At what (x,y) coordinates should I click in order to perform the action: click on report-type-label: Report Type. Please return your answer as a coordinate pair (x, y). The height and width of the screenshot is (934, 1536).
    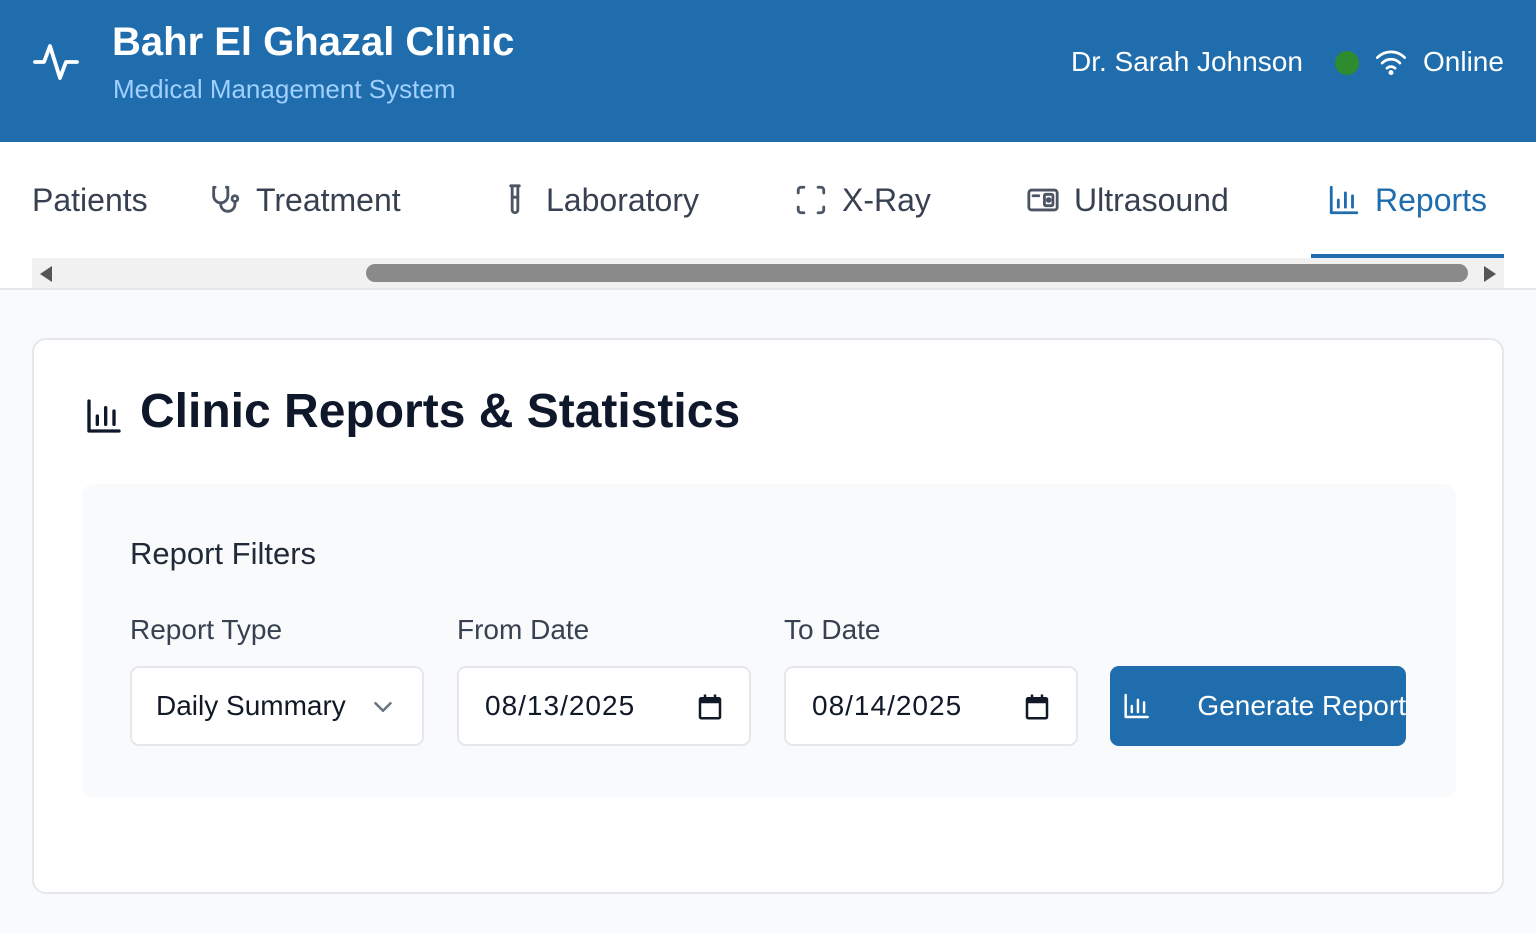
    Looking at the image, I should click on (206, 629).